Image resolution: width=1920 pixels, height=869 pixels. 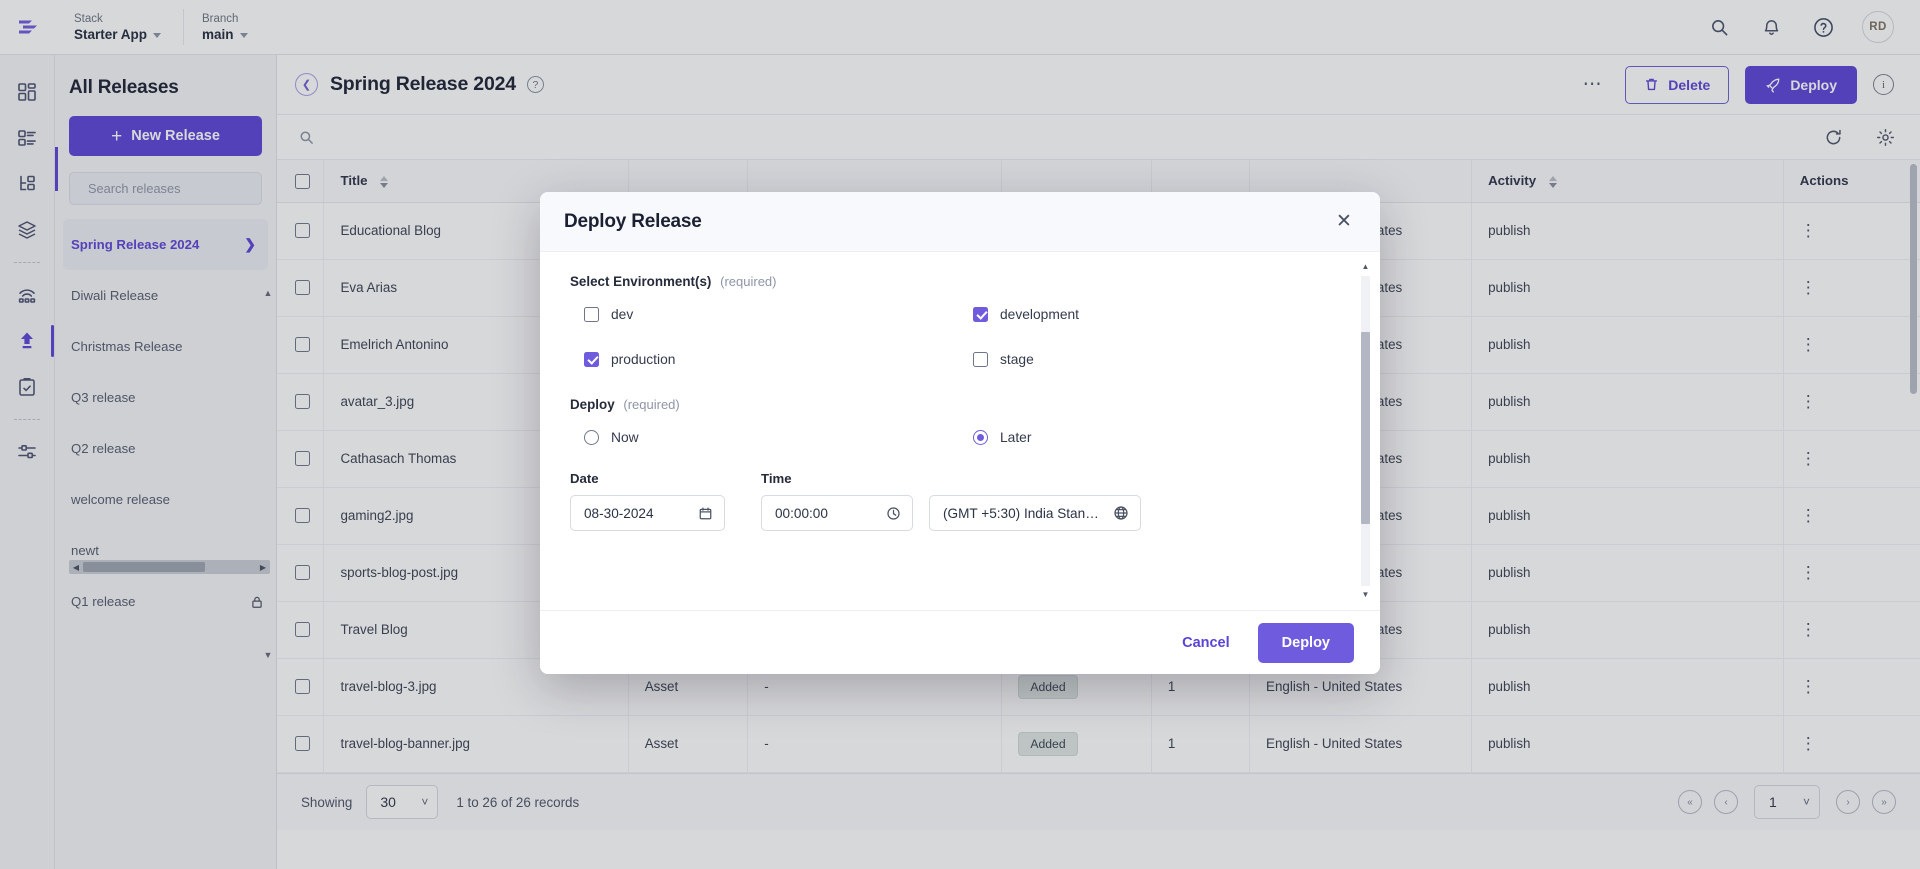 I want to click on deploy-timing-label: Deploy (required), so click(x=960, y=404).